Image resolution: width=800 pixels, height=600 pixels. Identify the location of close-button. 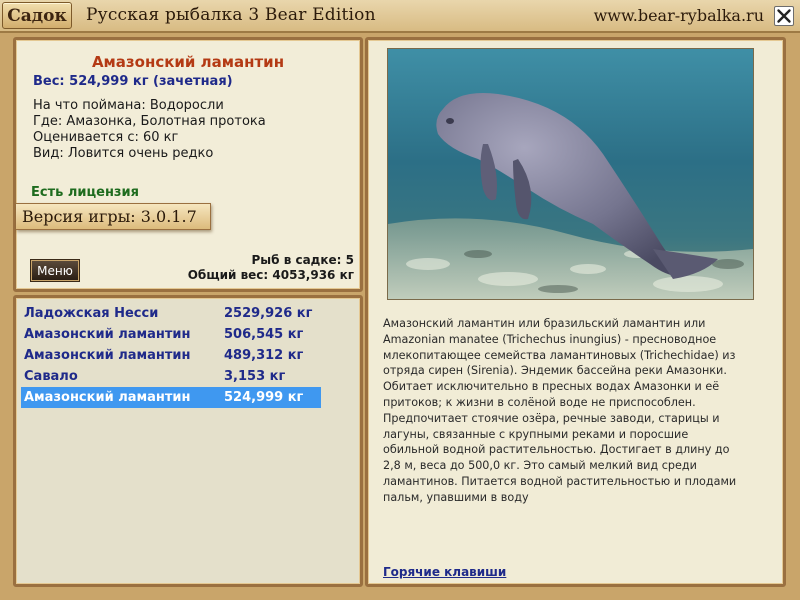
(784, 16).